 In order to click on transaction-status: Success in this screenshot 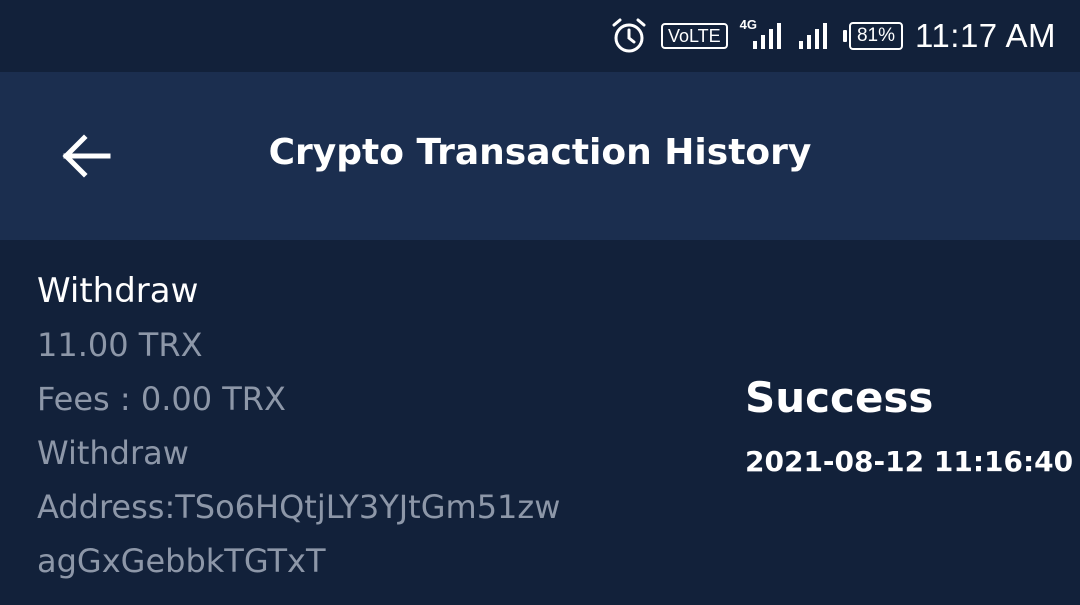, I will do `click(839, 397)`.